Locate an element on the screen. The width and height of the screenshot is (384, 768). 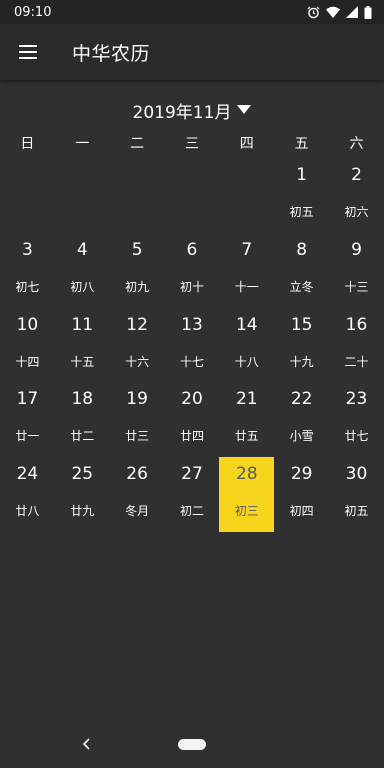
day-number: 7 is located at coordinates (247, 249).